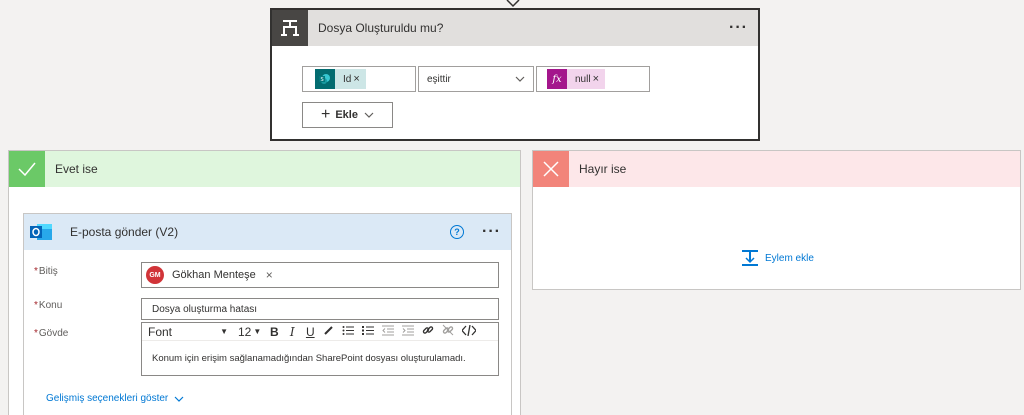 The width and height of the screenshot is (1024, 415). What do you see at coordinates (27, 169) in the screenshot?
I see `check-icon` at bounding box center [27, 169].